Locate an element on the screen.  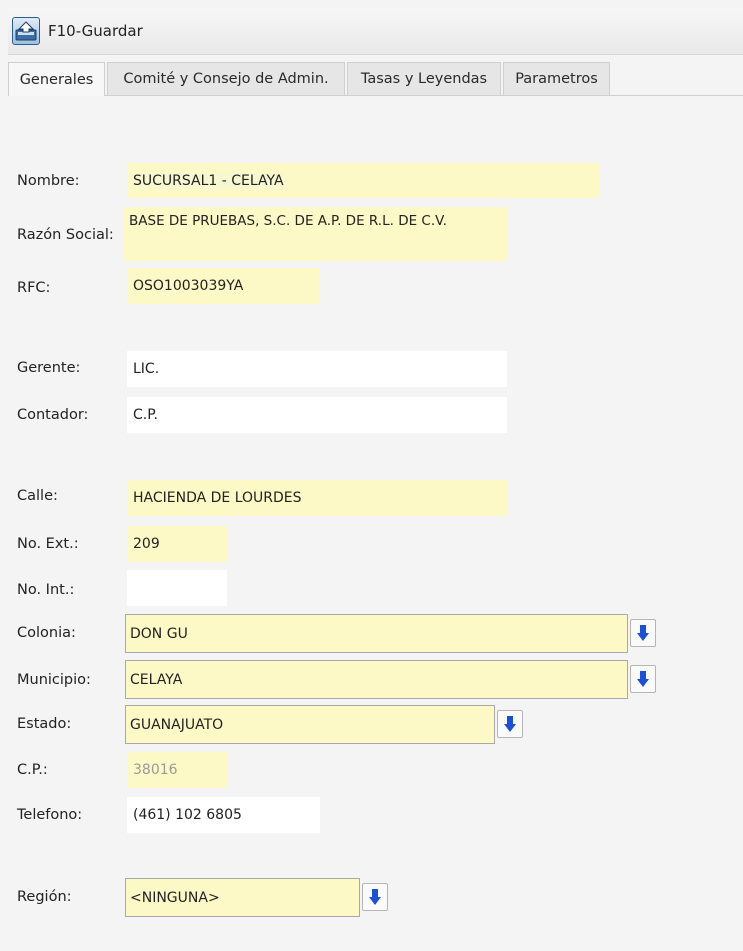
region-select: <NINGUNA> is located at coordinates (242, 897).